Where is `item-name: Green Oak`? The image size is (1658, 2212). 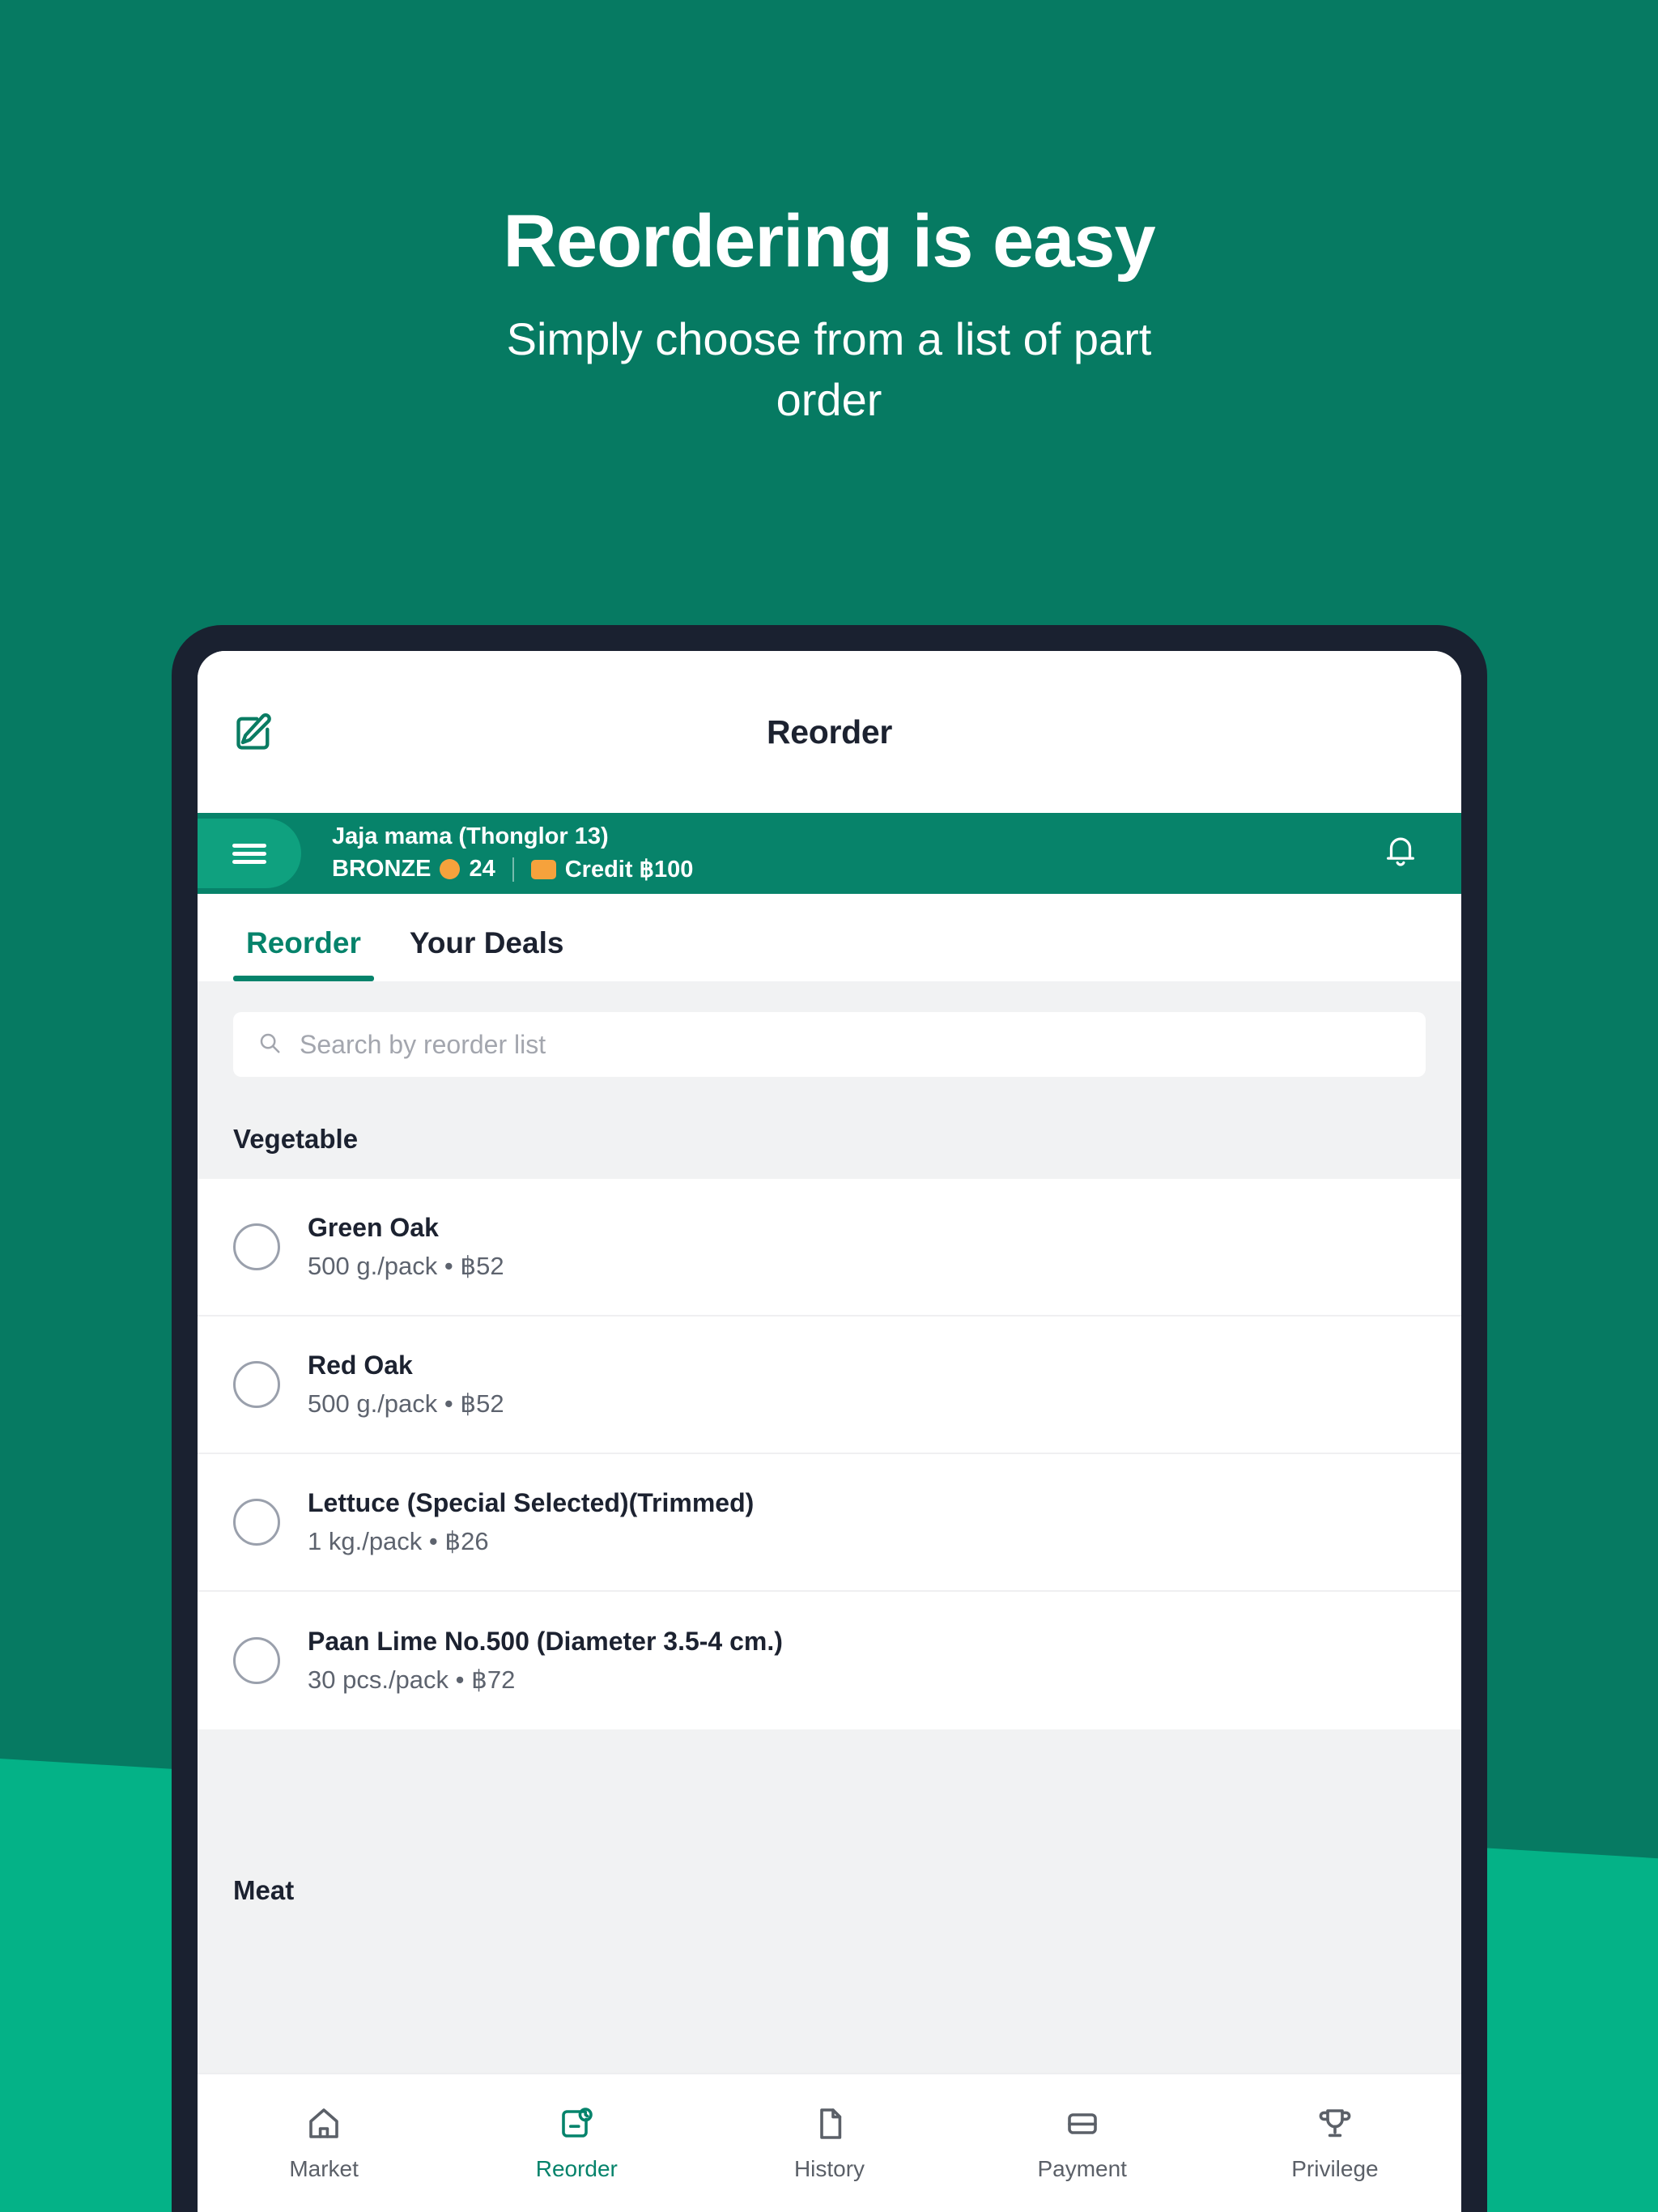
item-name: Green Oak is located at coordinates (373, 1228).